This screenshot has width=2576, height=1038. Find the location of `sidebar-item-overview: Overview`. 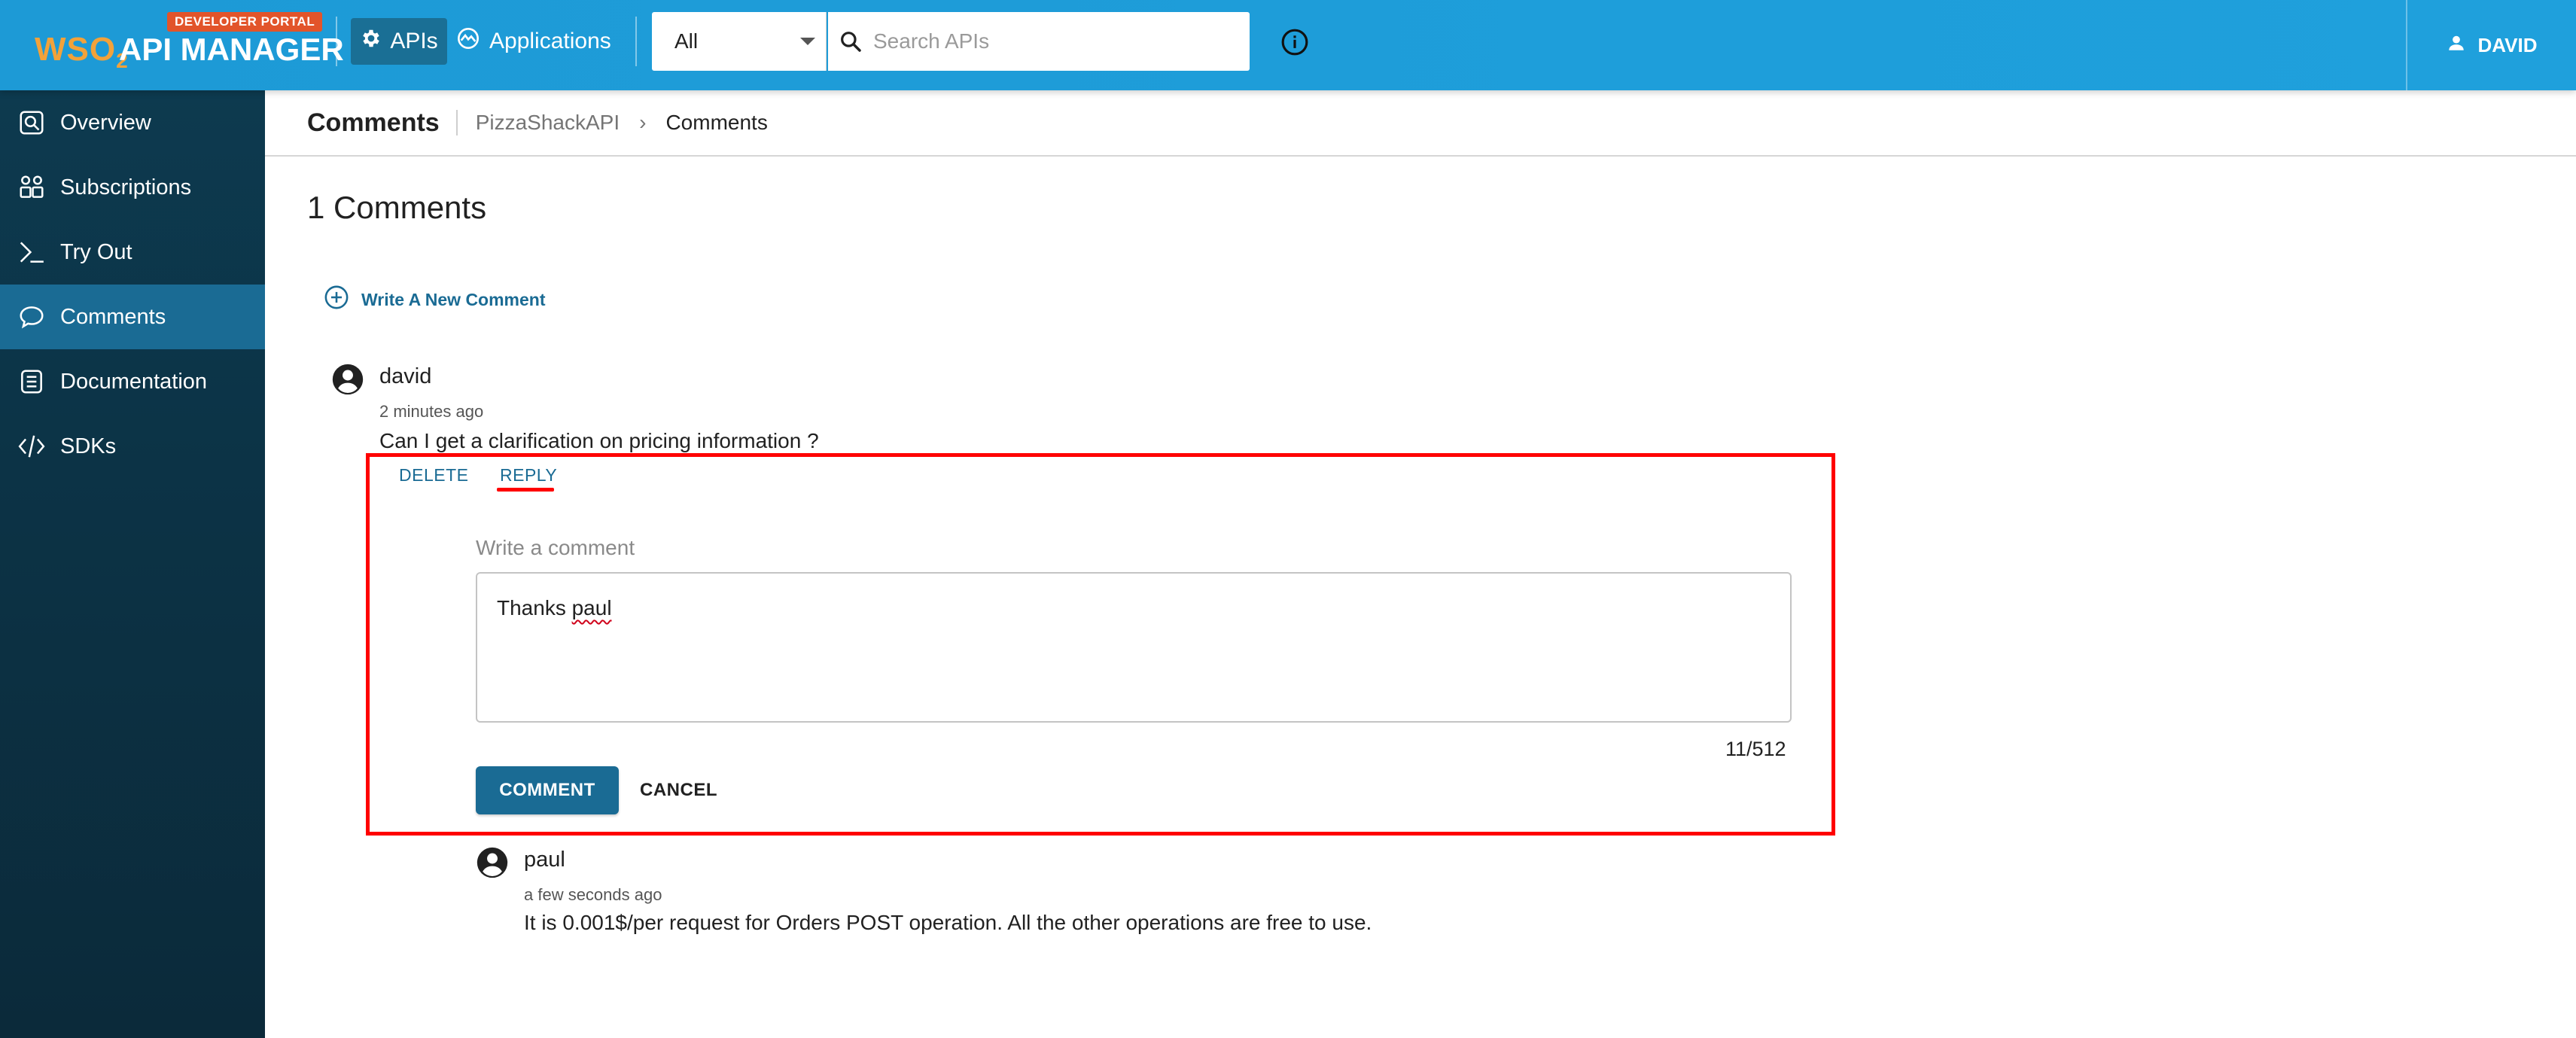

sidebar-item-overview: Overview is located at coordinates (132, 123).